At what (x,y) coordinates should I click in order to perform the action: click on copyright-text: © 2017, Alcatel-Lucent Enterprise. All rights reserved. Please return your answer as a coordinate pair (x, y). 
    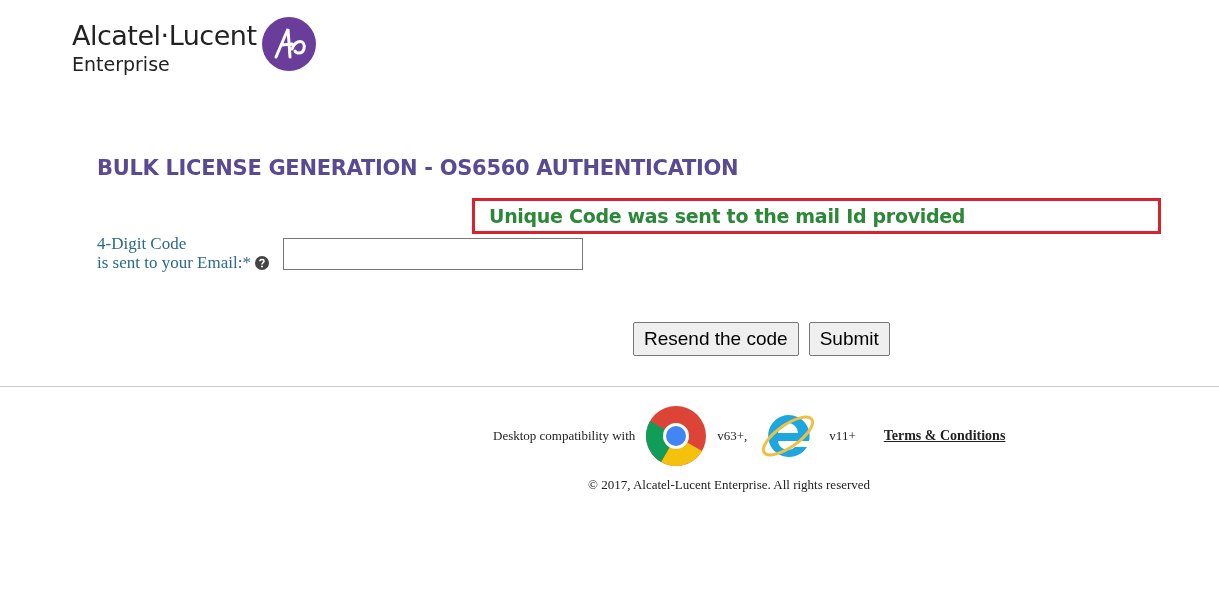
    Looking at the image, I should click on (729, 484).